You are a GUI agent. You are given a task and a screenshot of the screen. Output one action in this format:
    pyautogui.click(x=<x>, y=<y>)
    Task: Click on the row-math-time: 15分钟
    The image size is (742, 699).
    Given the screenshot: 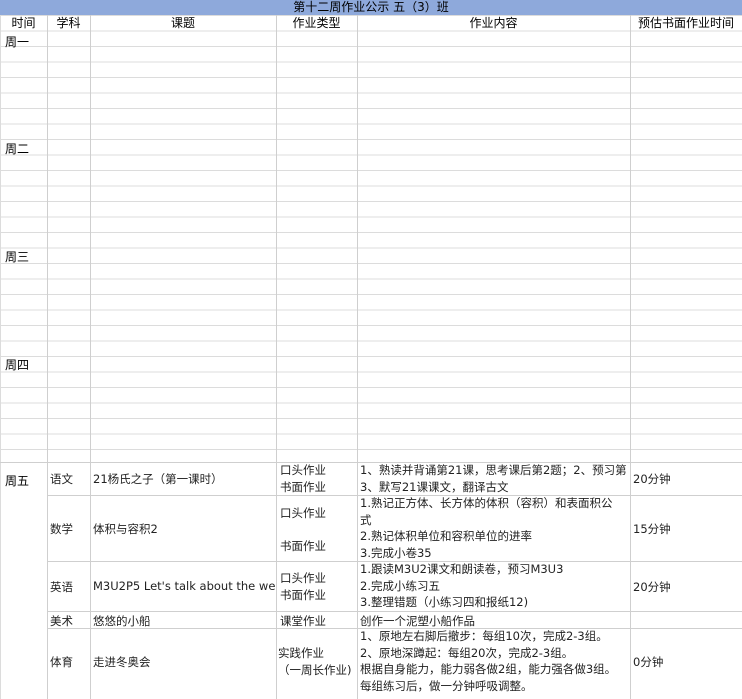 What is the action you would take?
    pyautogui.click(x=652, y=529)
    